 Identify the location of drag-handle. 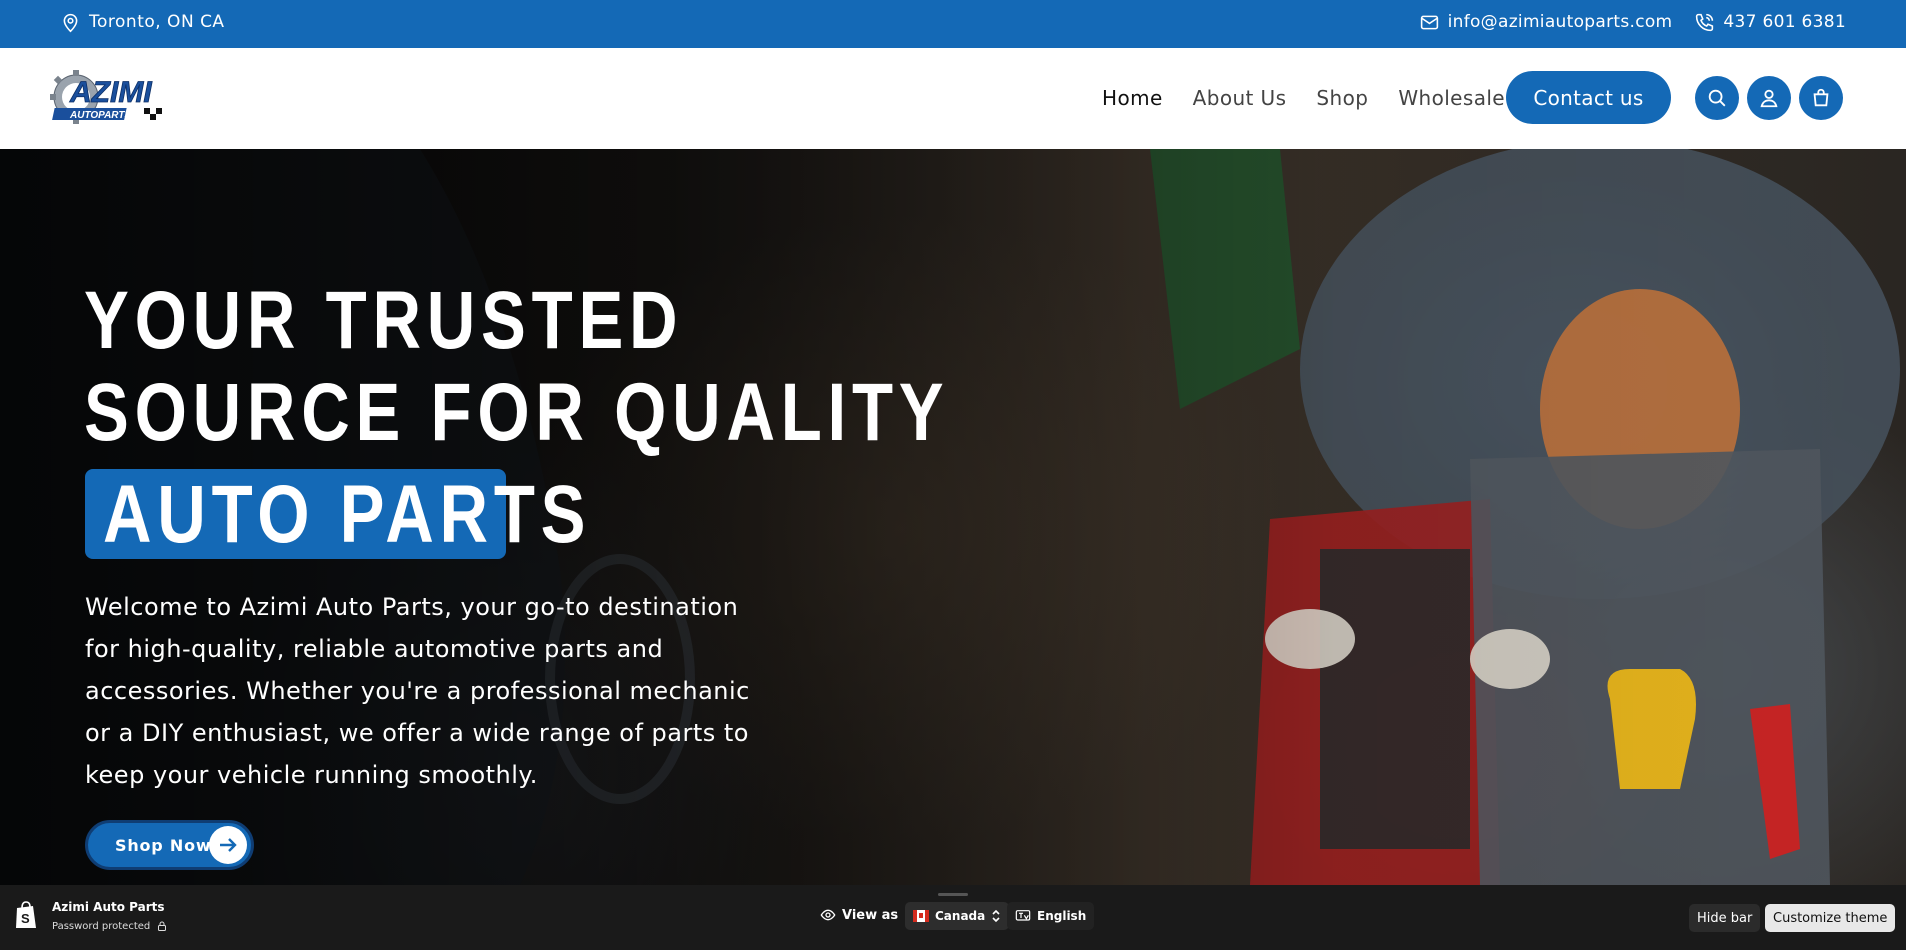
(953, 894).